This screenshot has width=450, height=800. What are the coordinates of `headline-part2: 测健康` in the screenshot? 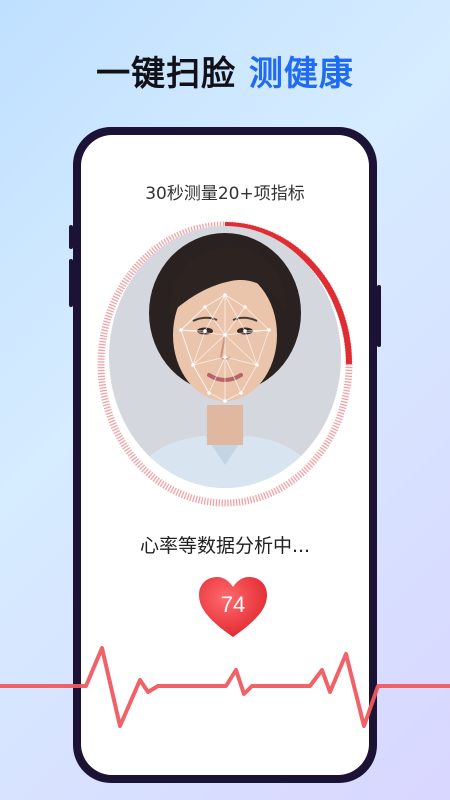 It's located at (301, 74).